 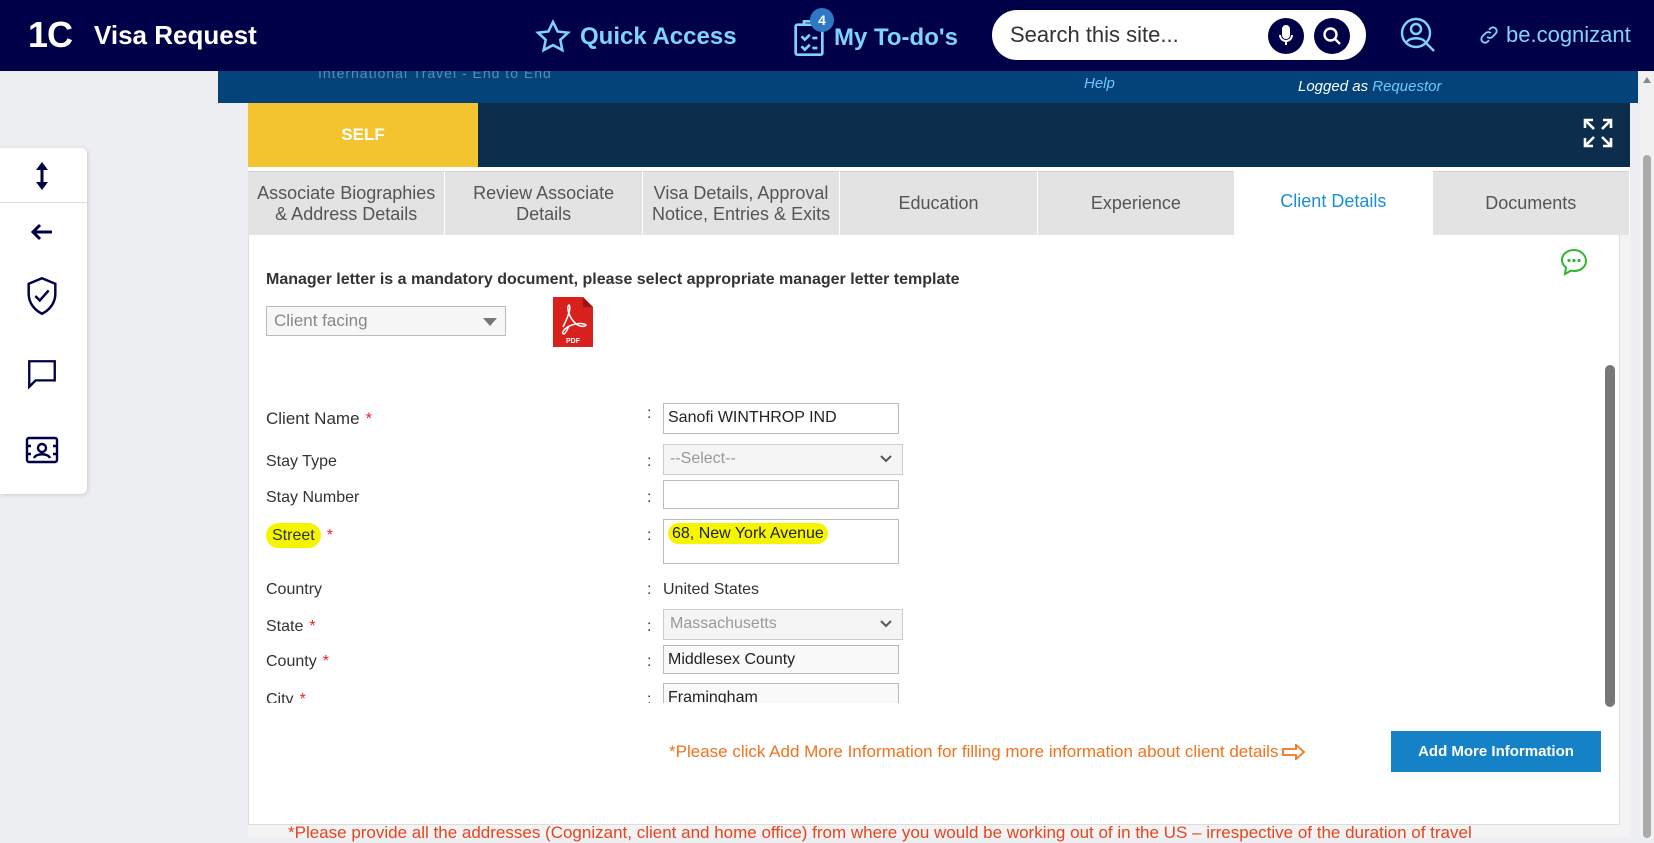 I want to click on manager-letter-template-select: Client facing, so click(x=386, y=321).